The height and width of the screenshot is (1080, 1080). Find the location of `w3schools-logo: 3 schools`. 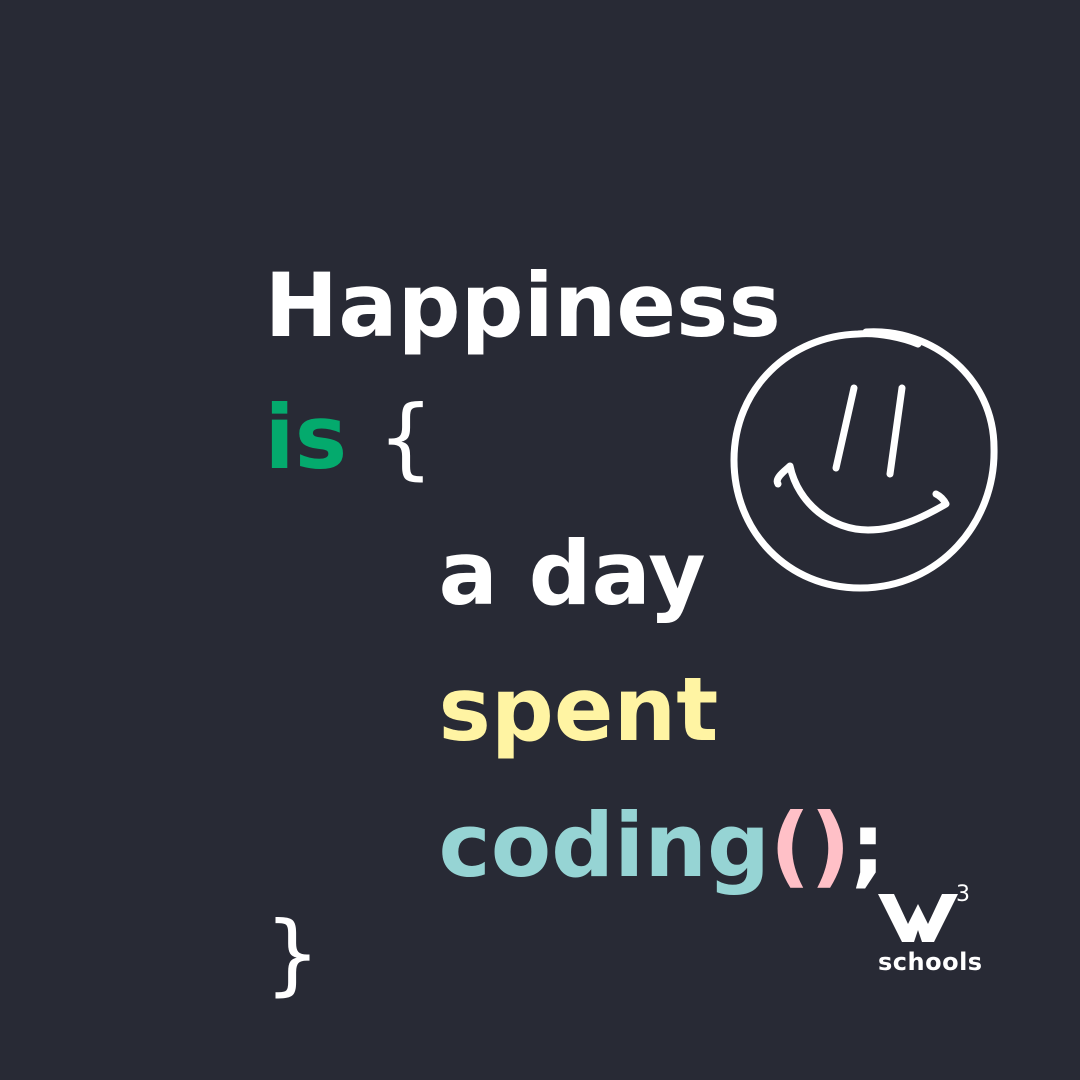

w3schools-logo: 3 schools is located at coordinates (925, 931).